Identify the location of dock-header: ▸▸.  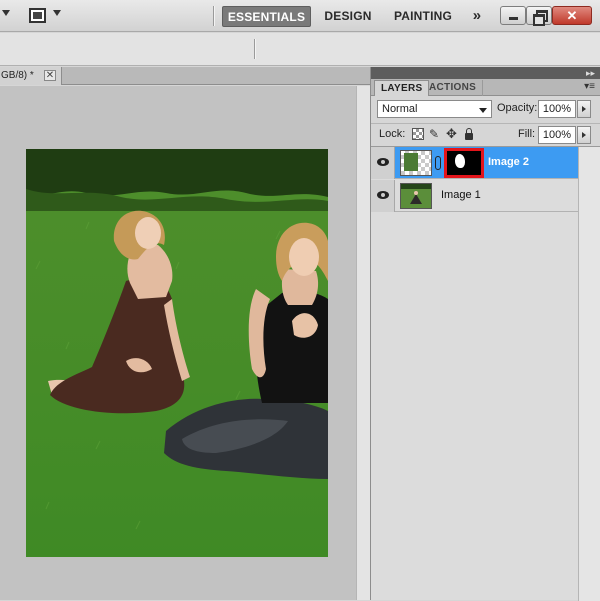
(485, 73).